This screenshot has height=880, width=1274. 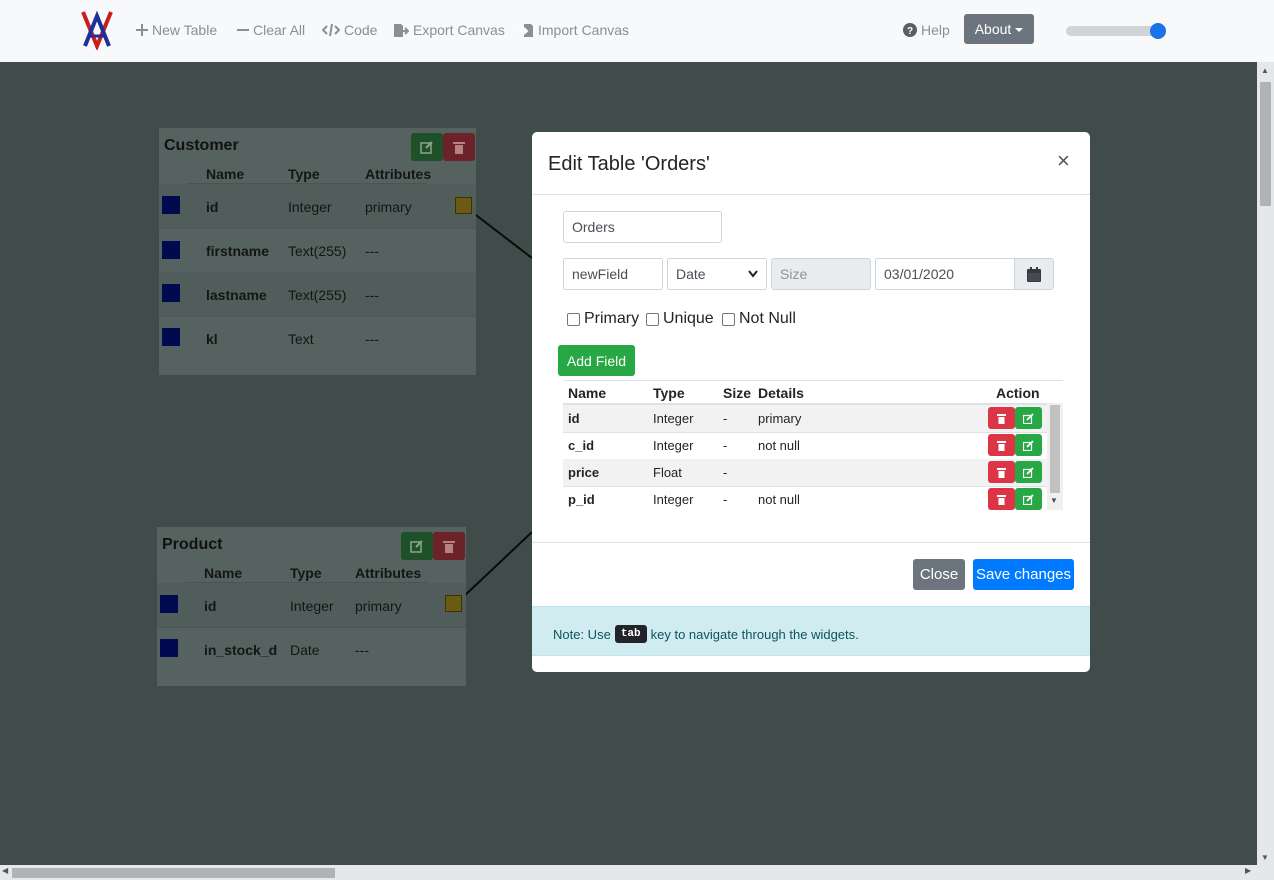 I want to click on unique-checkbox: Unique, so click(x=680, y=319).